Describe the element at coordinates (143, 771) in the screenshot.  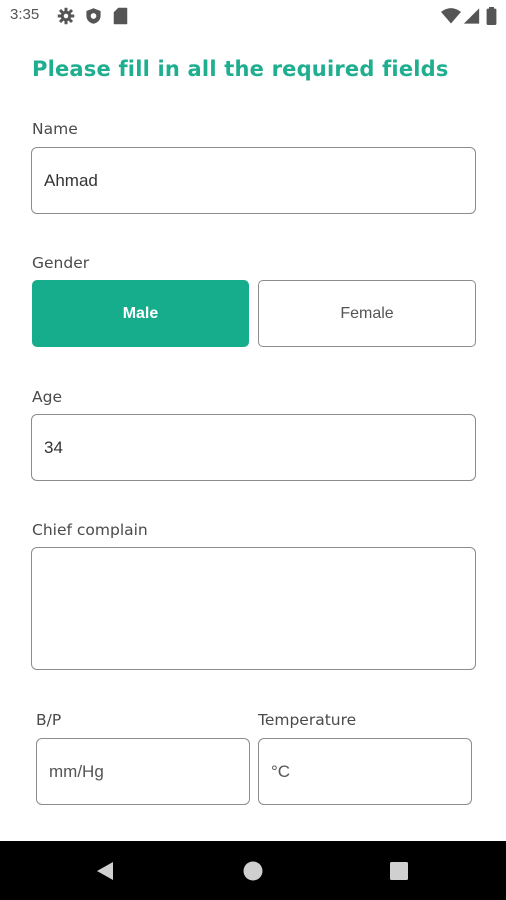
I see `bp-input: mm/Hg` at that location.